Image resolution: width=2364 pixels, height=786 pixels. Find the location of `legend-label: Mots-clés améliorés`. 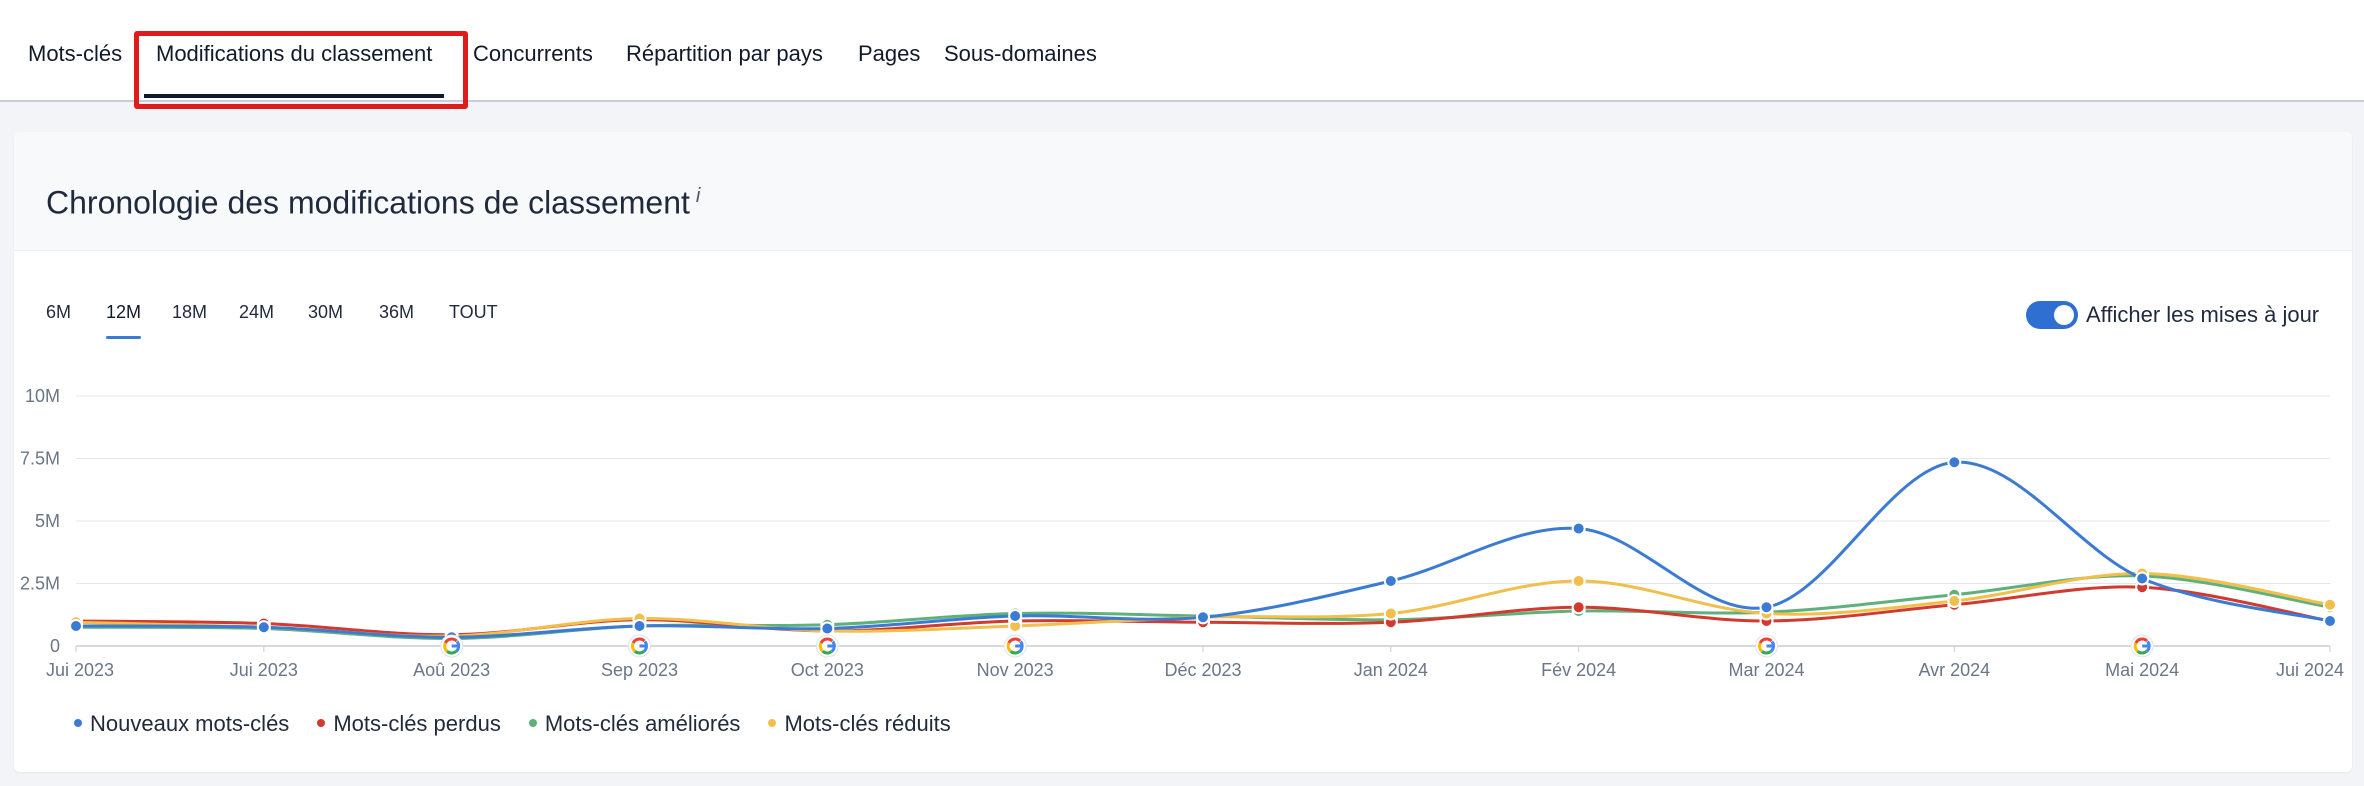

legend-label: Mots-clés améliorés is located at coordinates (642, 723).